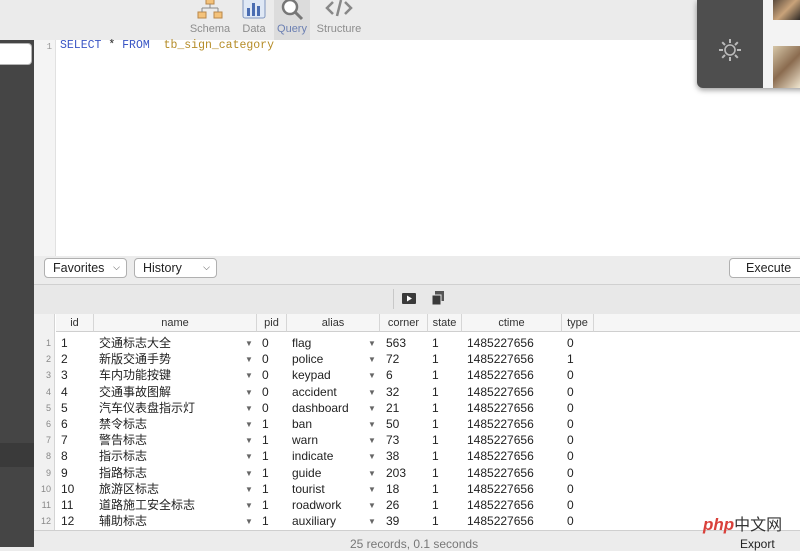 The width and height of the screenshot is (800, 551). What do you see at coordinates (730, 50) in the screenshot?
I see `gear-icon` at bounding box center [730, 50].